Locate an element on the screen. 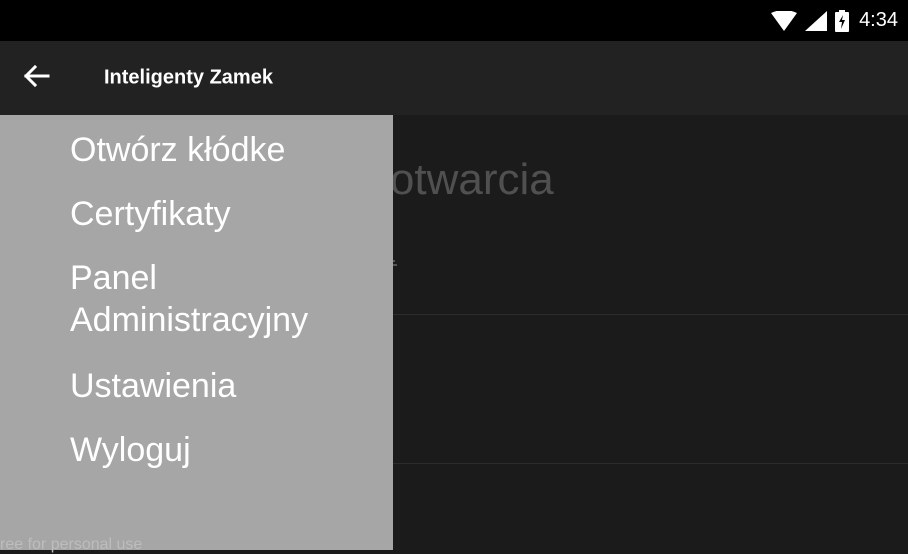 Image resolution: width=908 pixels, height=554 pixels. status-time: 4:34 is located at coordinates (878, 20).